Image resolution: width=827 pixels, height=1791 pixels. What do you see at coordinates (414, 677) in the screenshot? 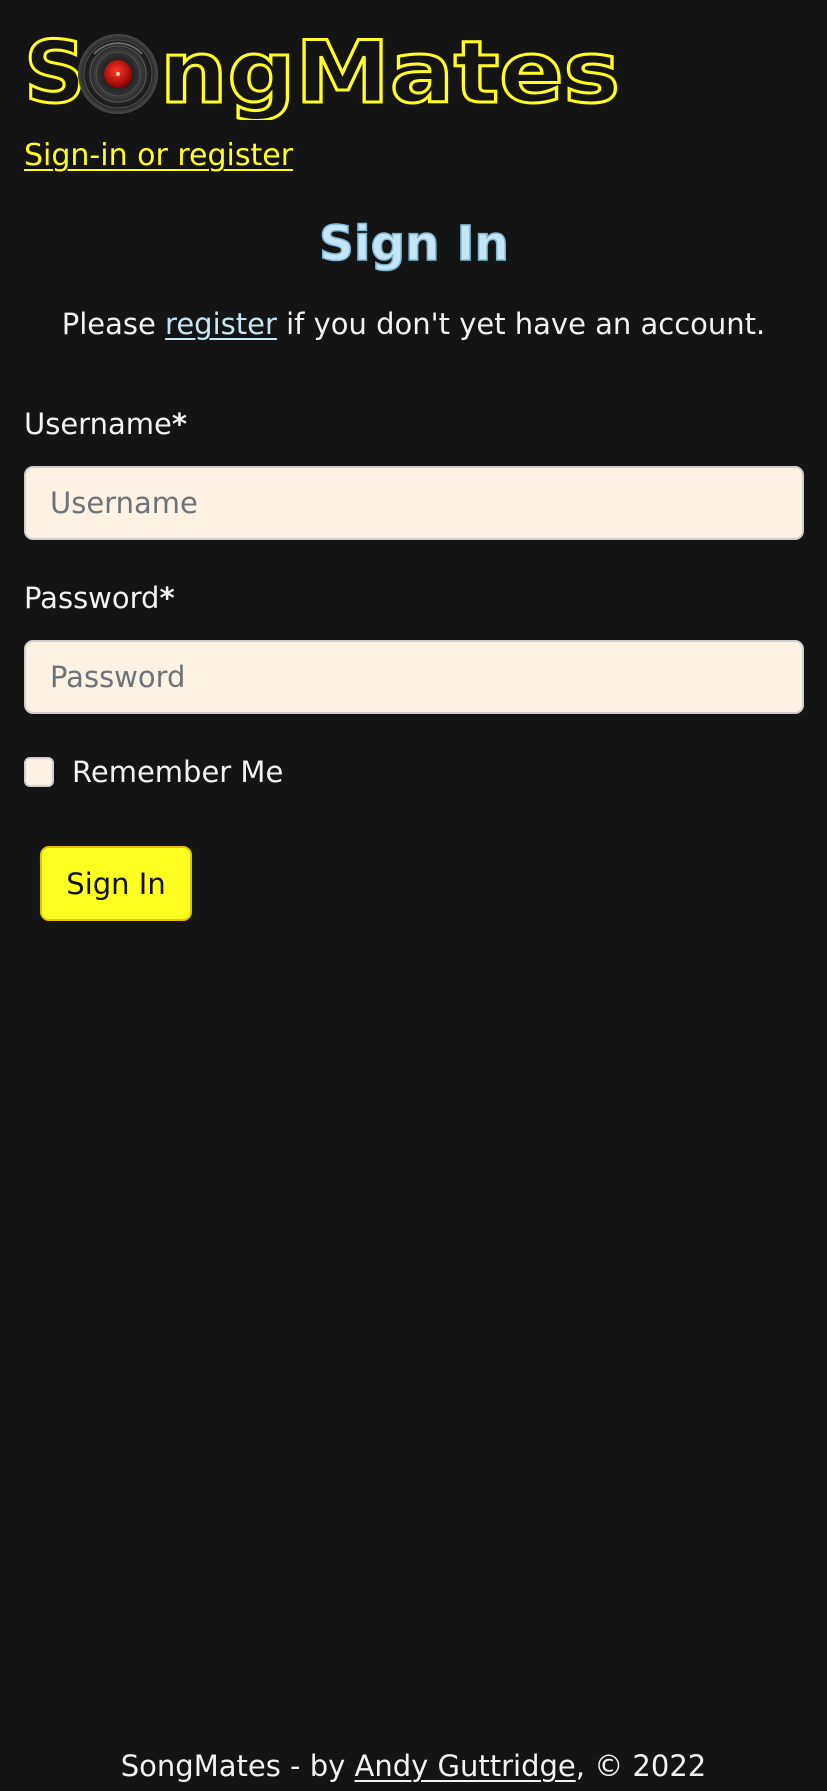
I see `password-input` at bounding box center [414, 677].